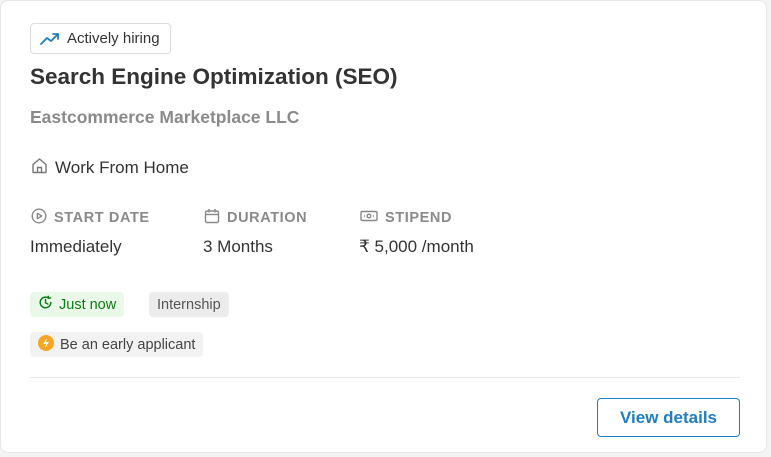 The height and width of the screenshot is (457, 771). I want to click on early-applicant-tag: Be an early applicant, so click(117, 344).